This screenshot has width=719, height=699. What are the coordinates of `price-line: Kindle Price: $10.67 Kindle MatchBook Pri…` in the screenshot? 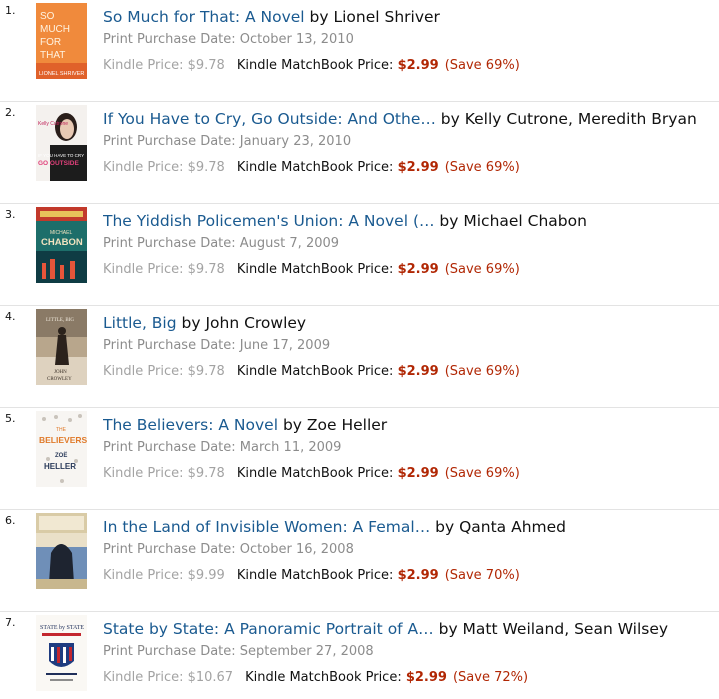 It's located at (315, 677).